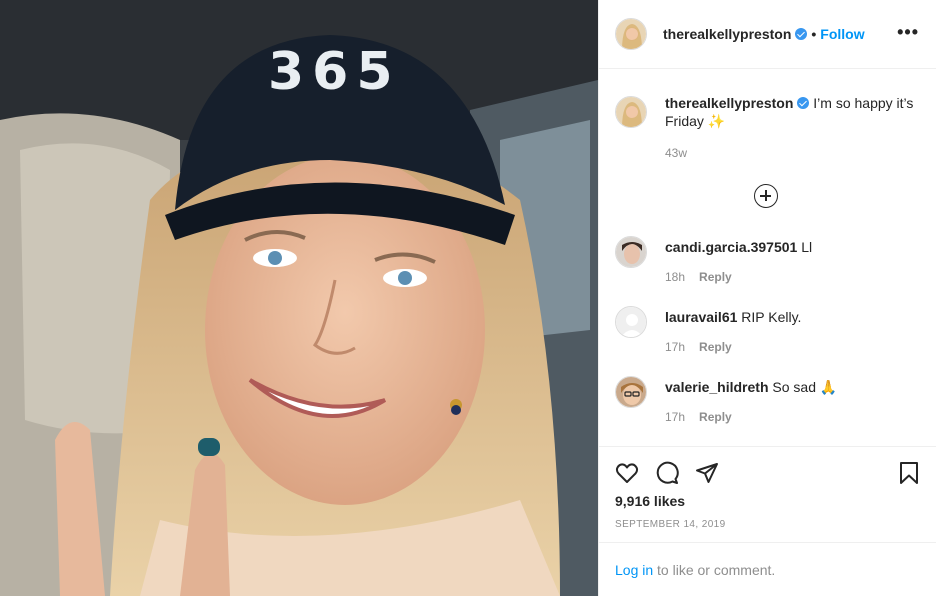 This screenshot has height=596, width=936. Describe the element at coordinates (729, 103) in the screenshot. I see `caption-username: therealkellypreston` at that location.